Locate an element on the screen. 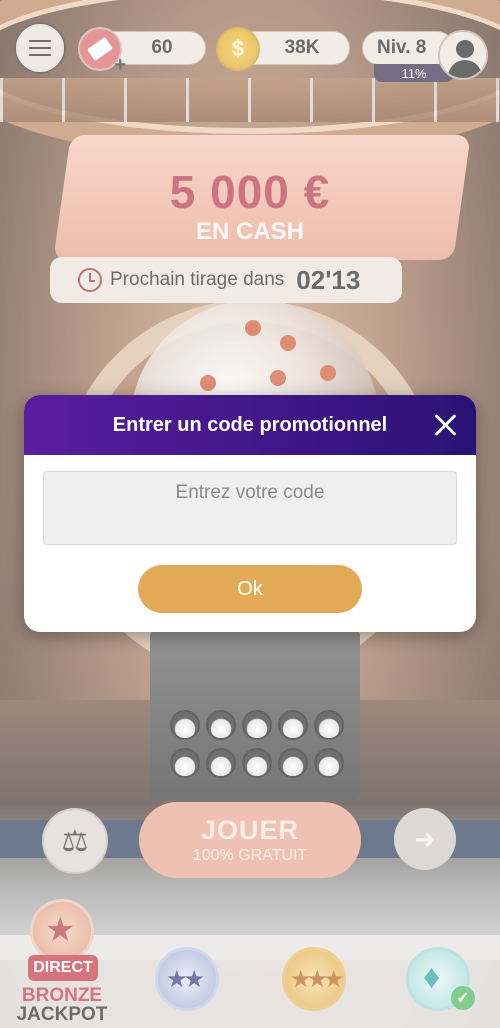 This screenshot has height=1028, width=500. promo-code-input is located at coordinates (250, 508).